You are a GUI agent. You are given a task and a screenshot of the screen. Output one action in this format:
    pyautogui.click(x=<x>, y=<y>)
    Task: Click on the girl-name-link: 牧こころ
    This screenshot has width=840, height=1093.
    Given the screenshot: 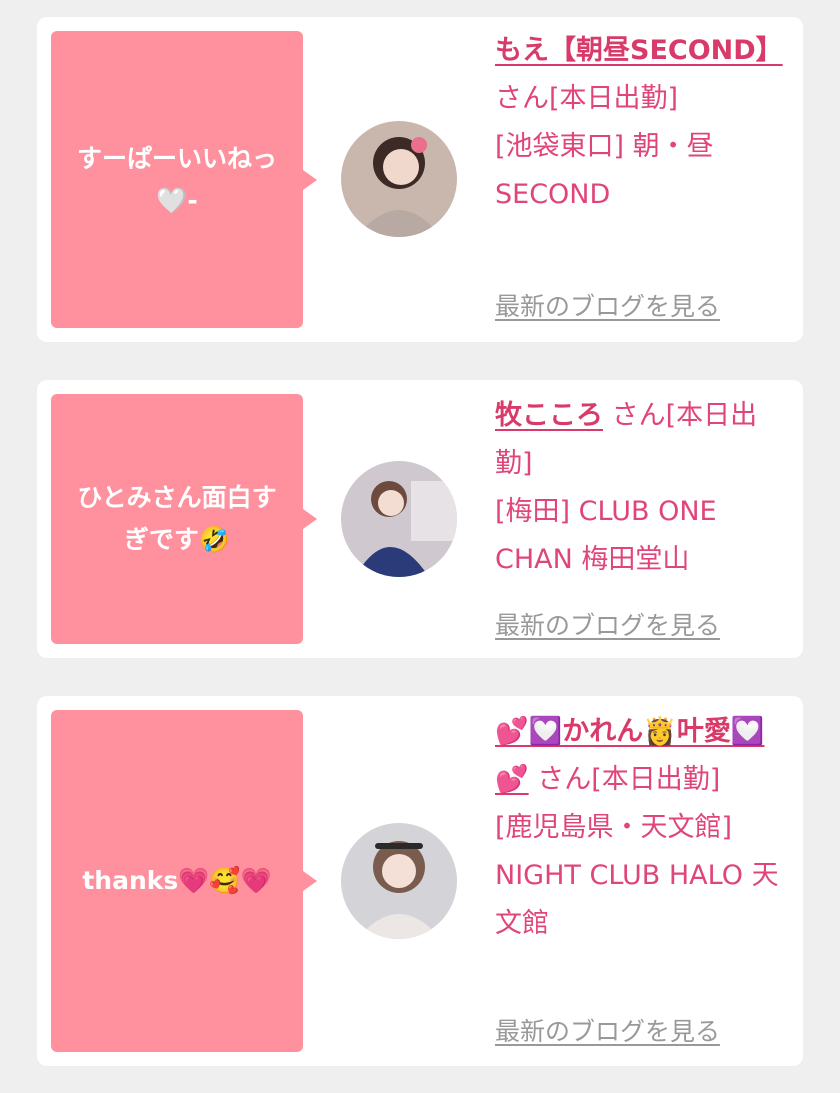 What is the action you would take?
    pyautogui.click(x=549, y=415)
    